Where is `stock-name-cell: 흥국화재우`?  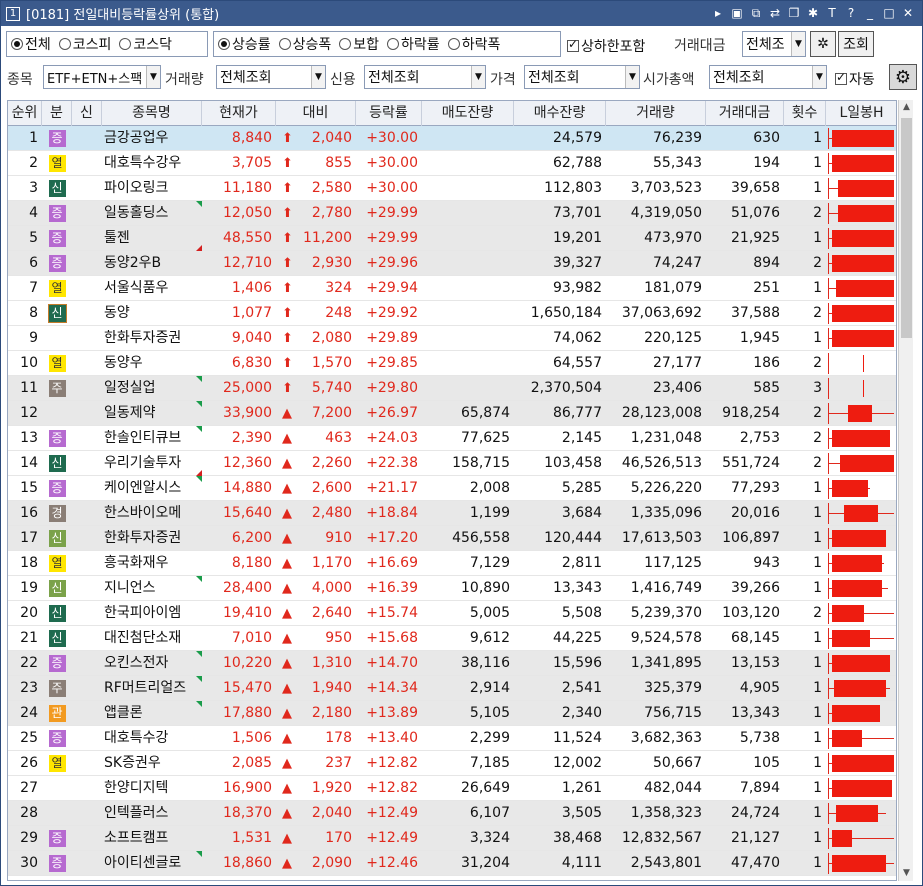 stock-name-cell: 흥국화재우 is located at coordinates (152, 563).